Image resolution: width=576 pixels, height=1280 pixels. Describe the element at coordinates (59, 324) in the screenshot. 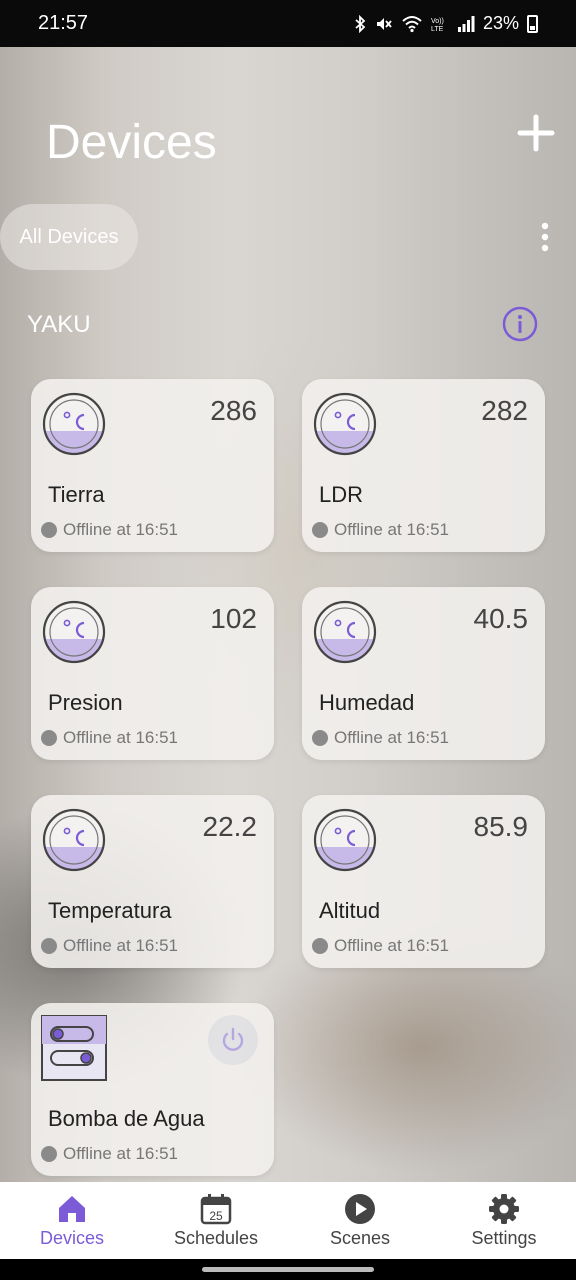

I see `room-name: YAKU` at that location.